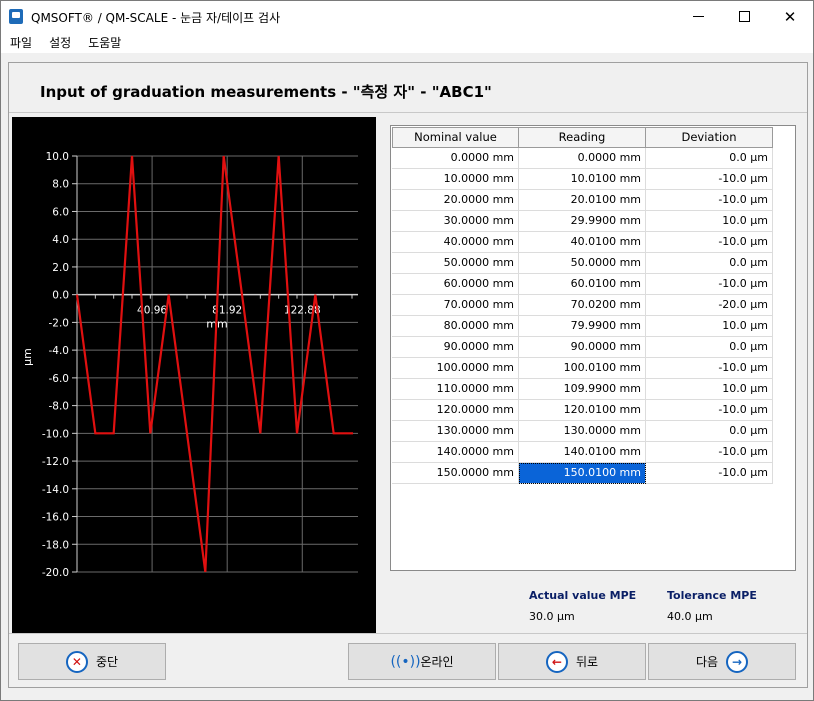 The image size is (814, 701). I want to click on wireless-signal-icon: ((•)), so click(405, 661).